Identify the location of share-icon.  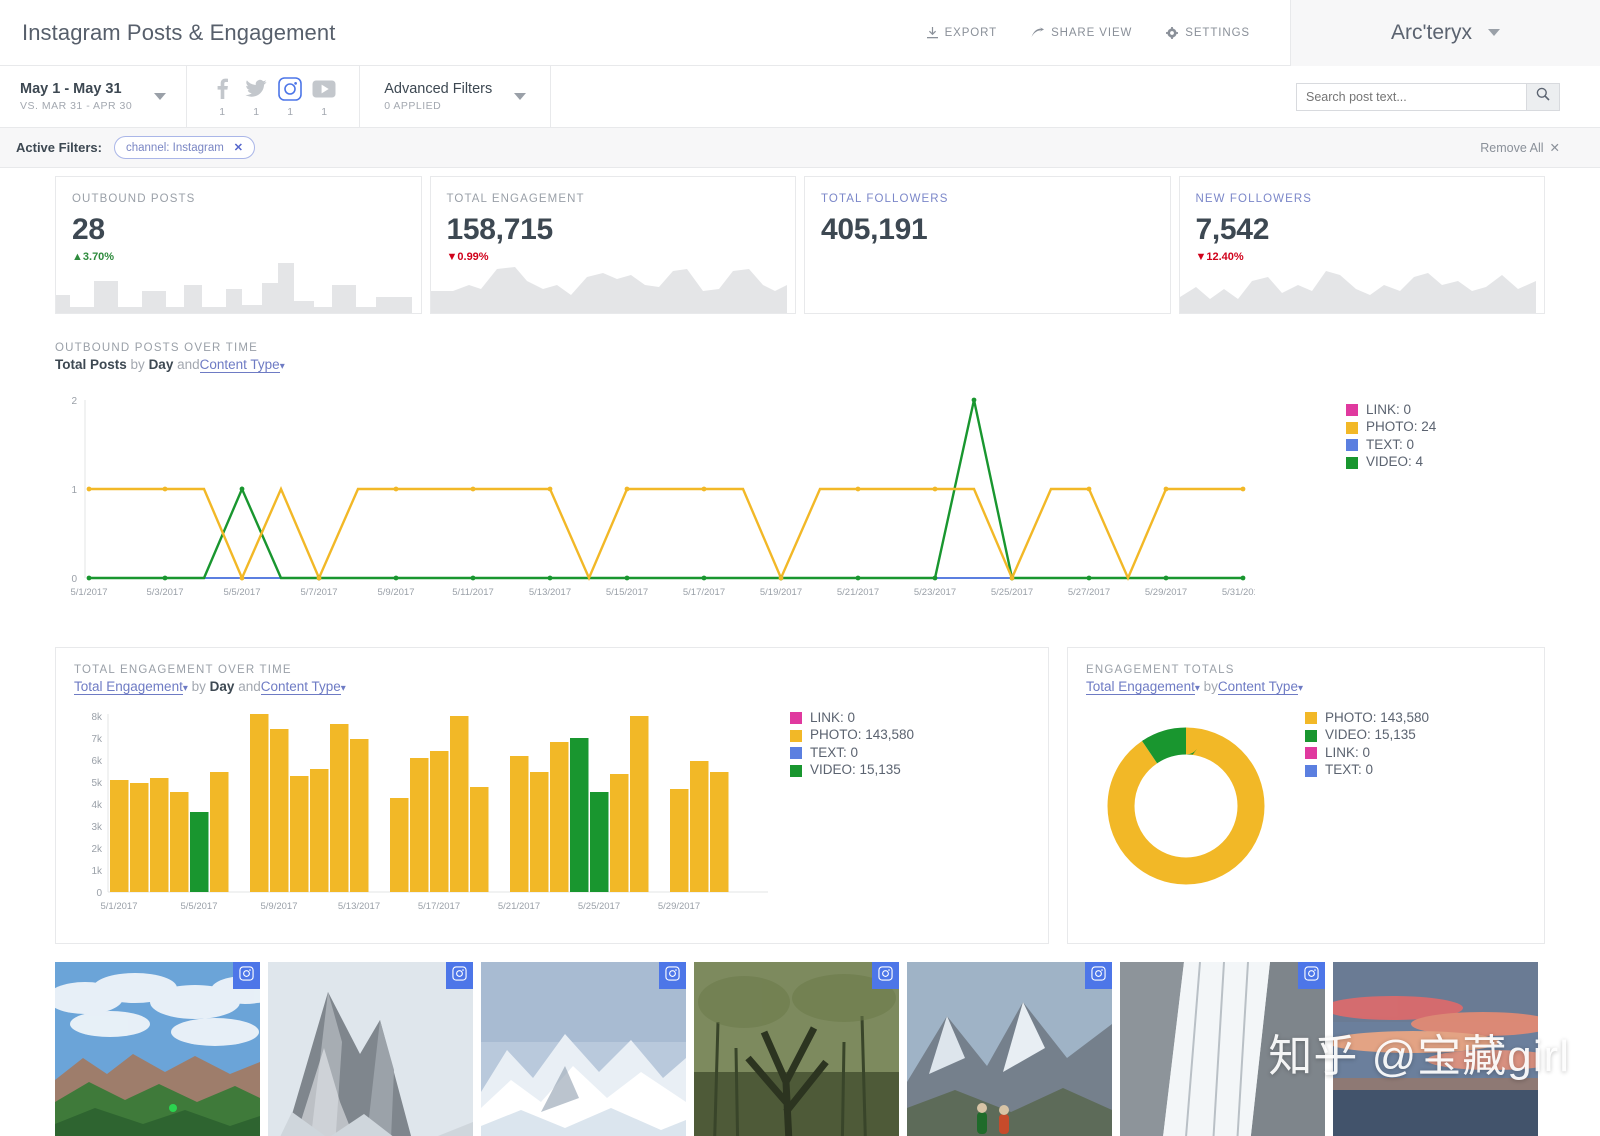
(1038, 32).